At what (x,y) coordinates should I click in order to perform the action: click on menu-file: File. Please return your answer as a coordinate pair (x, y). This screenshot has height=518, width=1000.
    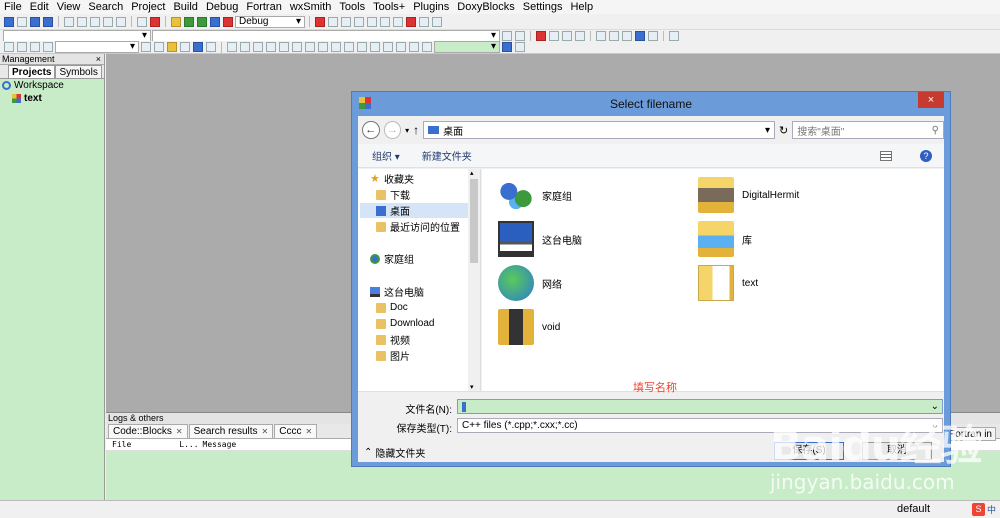
    Looking at the image, I should click on (13, 7).